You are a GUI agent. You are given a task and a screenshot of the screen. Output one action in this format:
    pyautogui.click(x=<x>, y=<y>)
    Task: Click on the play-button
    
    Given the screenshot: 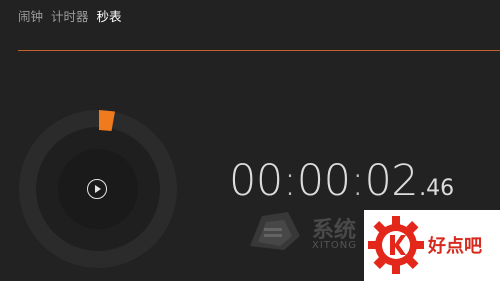 What is the action you would take?
    pyautogui.click(x=97, y=189)
    